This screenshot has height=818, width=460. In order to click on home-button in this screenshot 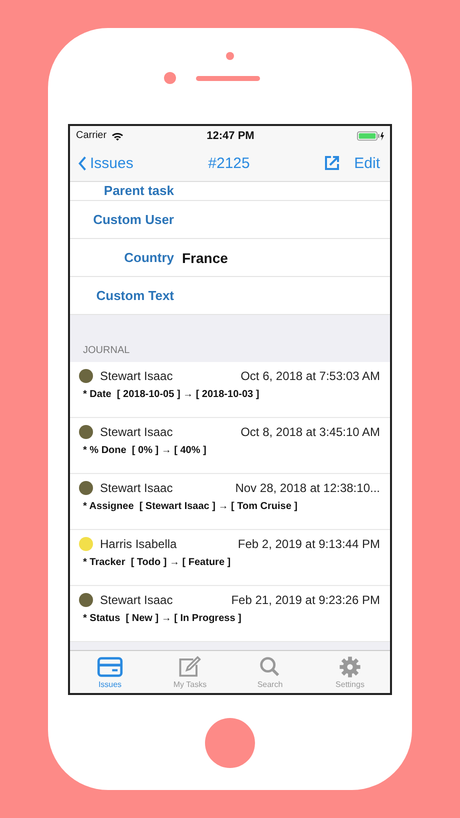, I will do `click(230, 743)`.